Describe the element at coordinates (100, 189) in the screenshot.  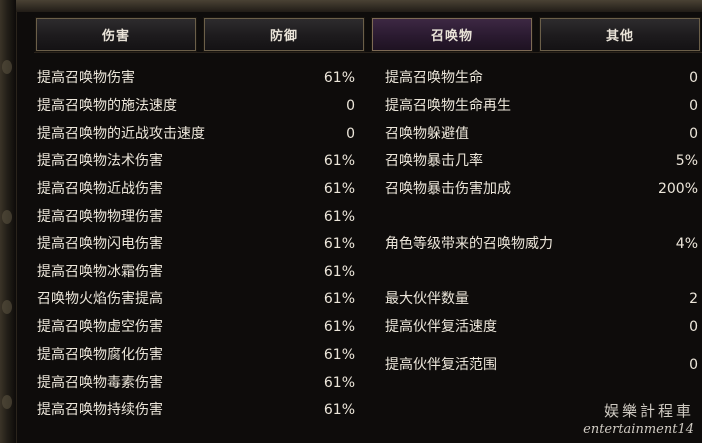
I see `stat-label: 提高召唤物近战伤害` at that location.